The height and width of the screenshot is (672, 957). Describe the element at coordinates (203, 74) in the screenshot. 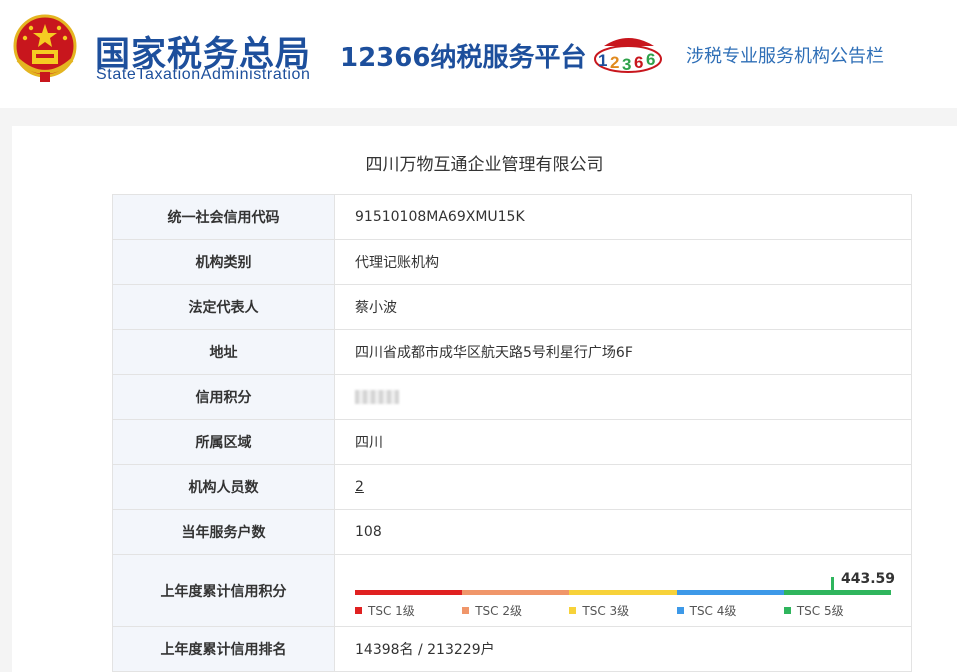

I see `brand-title-en: StateTaxationAdministration` at that location.